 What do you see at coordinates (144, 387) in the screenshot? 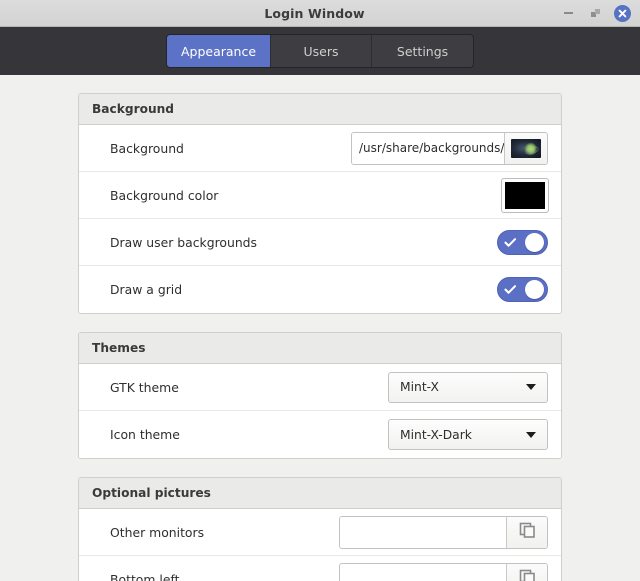
I see `row-label-gtk-theme: GTK theme` at bounding box center [144, 387].